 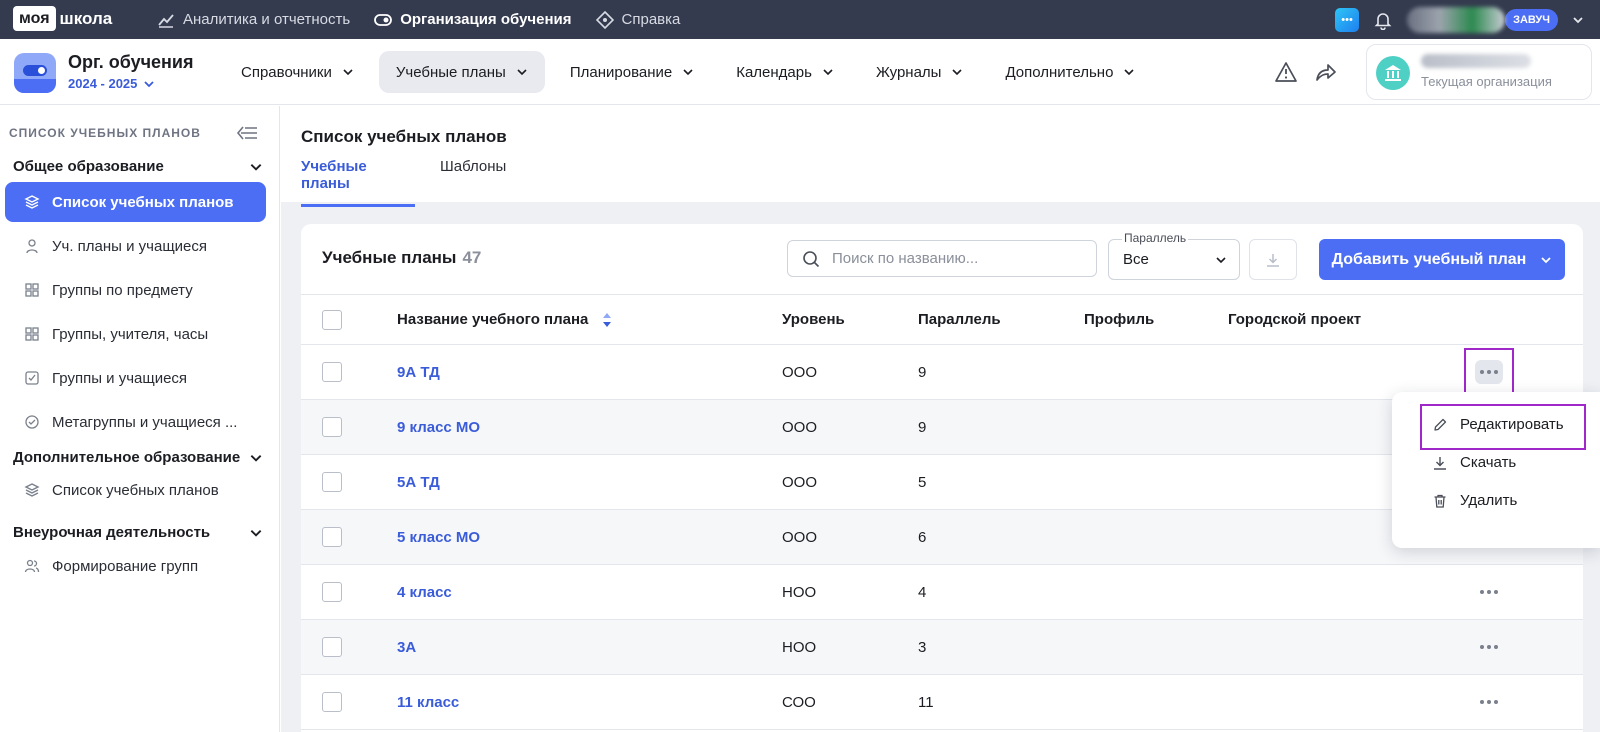 I want to click on module-title: Орг. обучения, so click(x=131, y=62).